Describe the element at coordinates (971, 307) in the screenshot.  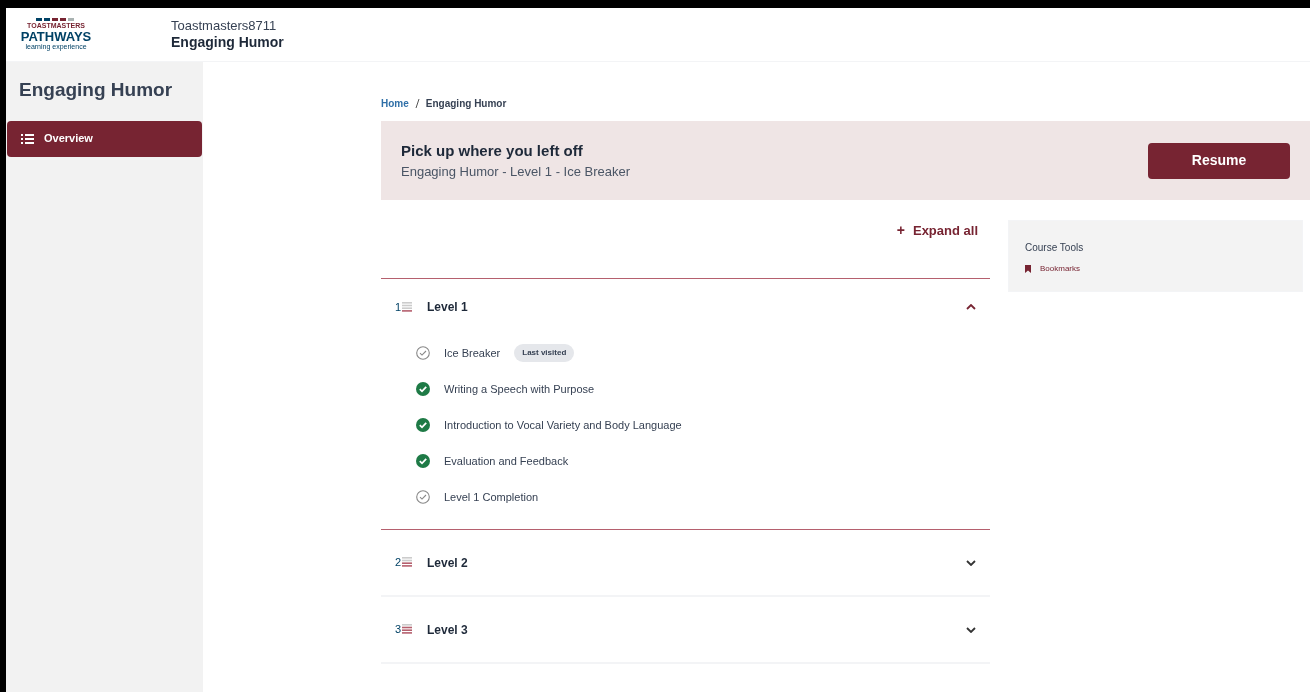
I see `chevron-up-icon` at that location.